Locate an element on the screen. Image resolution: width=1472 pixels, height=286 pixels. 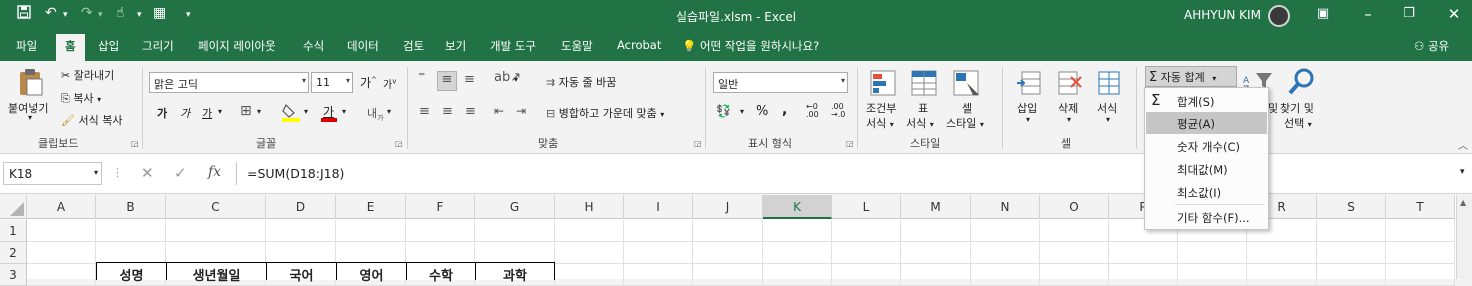
comma-button: , is located at coordinates (784, 110).